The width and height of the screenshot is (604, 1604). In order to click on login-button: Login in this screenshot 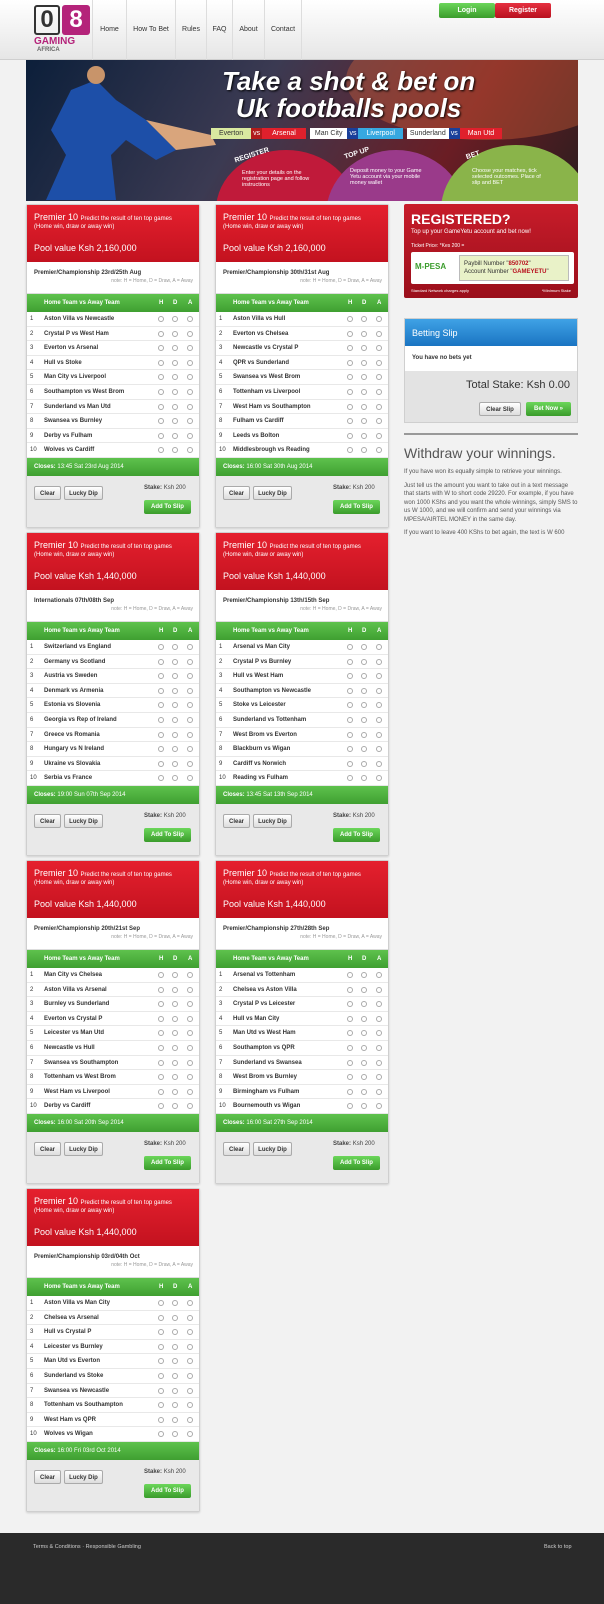, I will do `click(467, 10)`.